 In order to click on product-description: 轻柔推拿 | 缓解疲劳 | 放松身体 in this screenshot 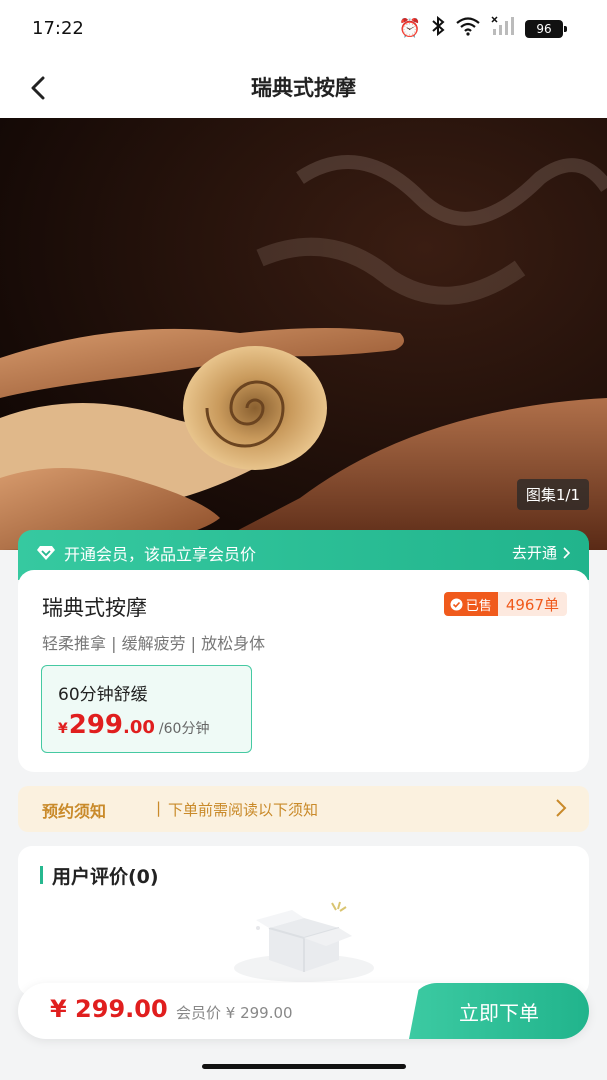, I will do `click(154, 643)`.